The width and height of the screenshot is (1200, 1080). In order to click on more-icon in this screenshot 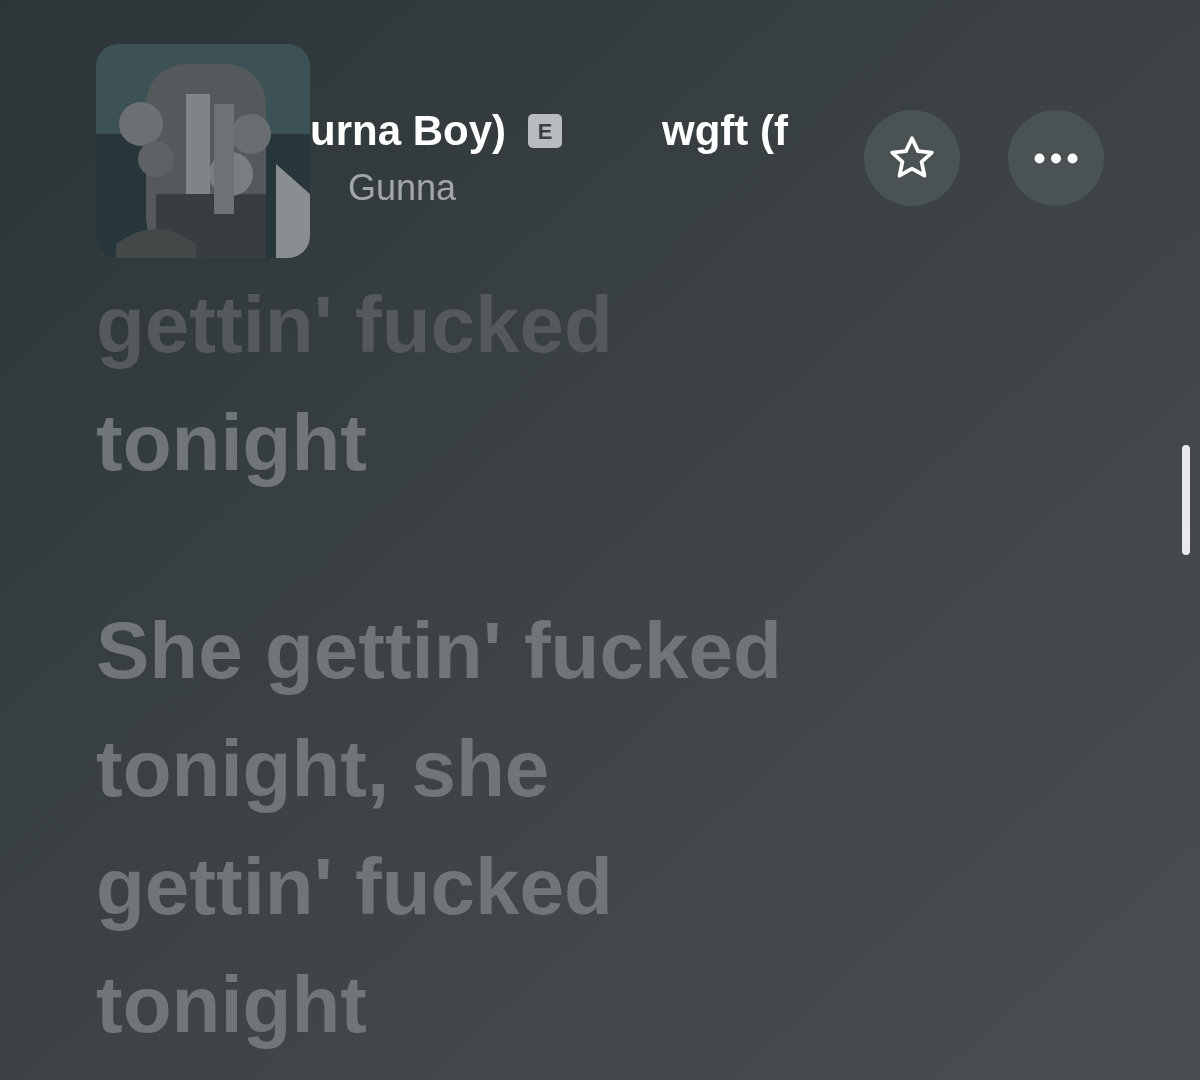, I will do `click(1056, 158)`.